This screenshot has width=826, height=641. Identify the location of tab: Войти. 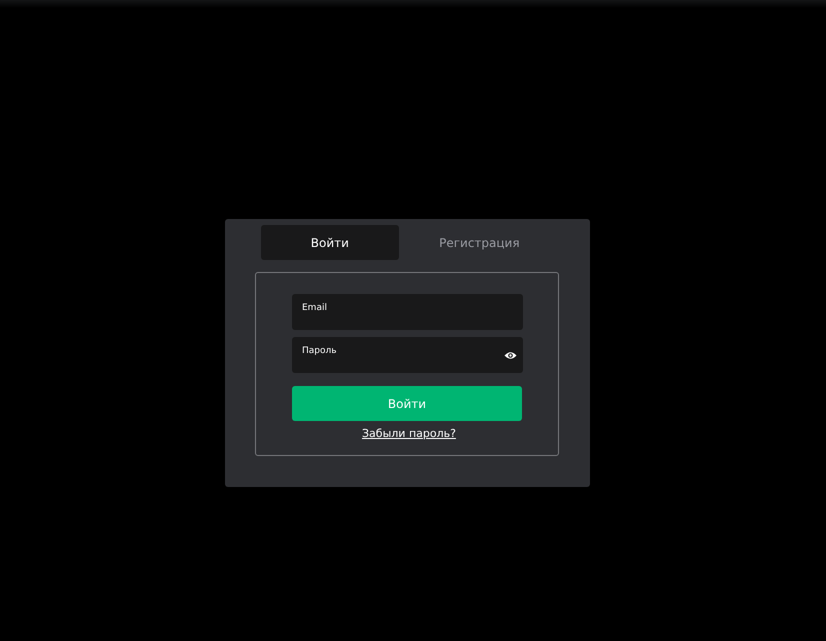
(330, 242).